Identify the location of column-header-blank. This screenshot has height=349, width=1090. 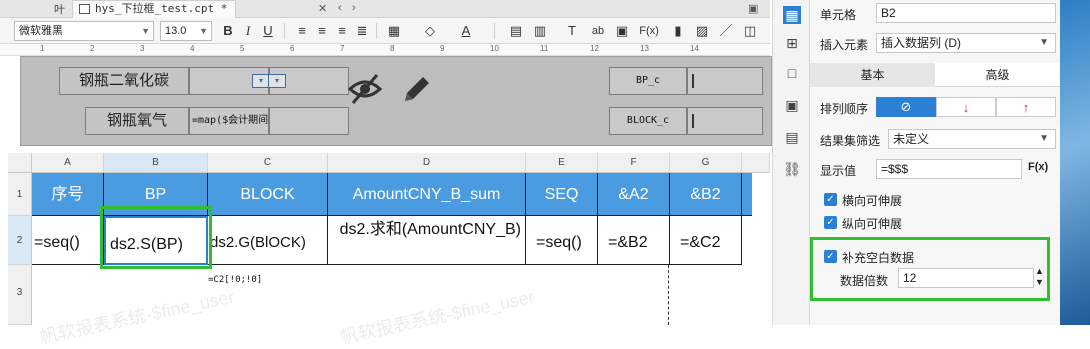
(756, 163).